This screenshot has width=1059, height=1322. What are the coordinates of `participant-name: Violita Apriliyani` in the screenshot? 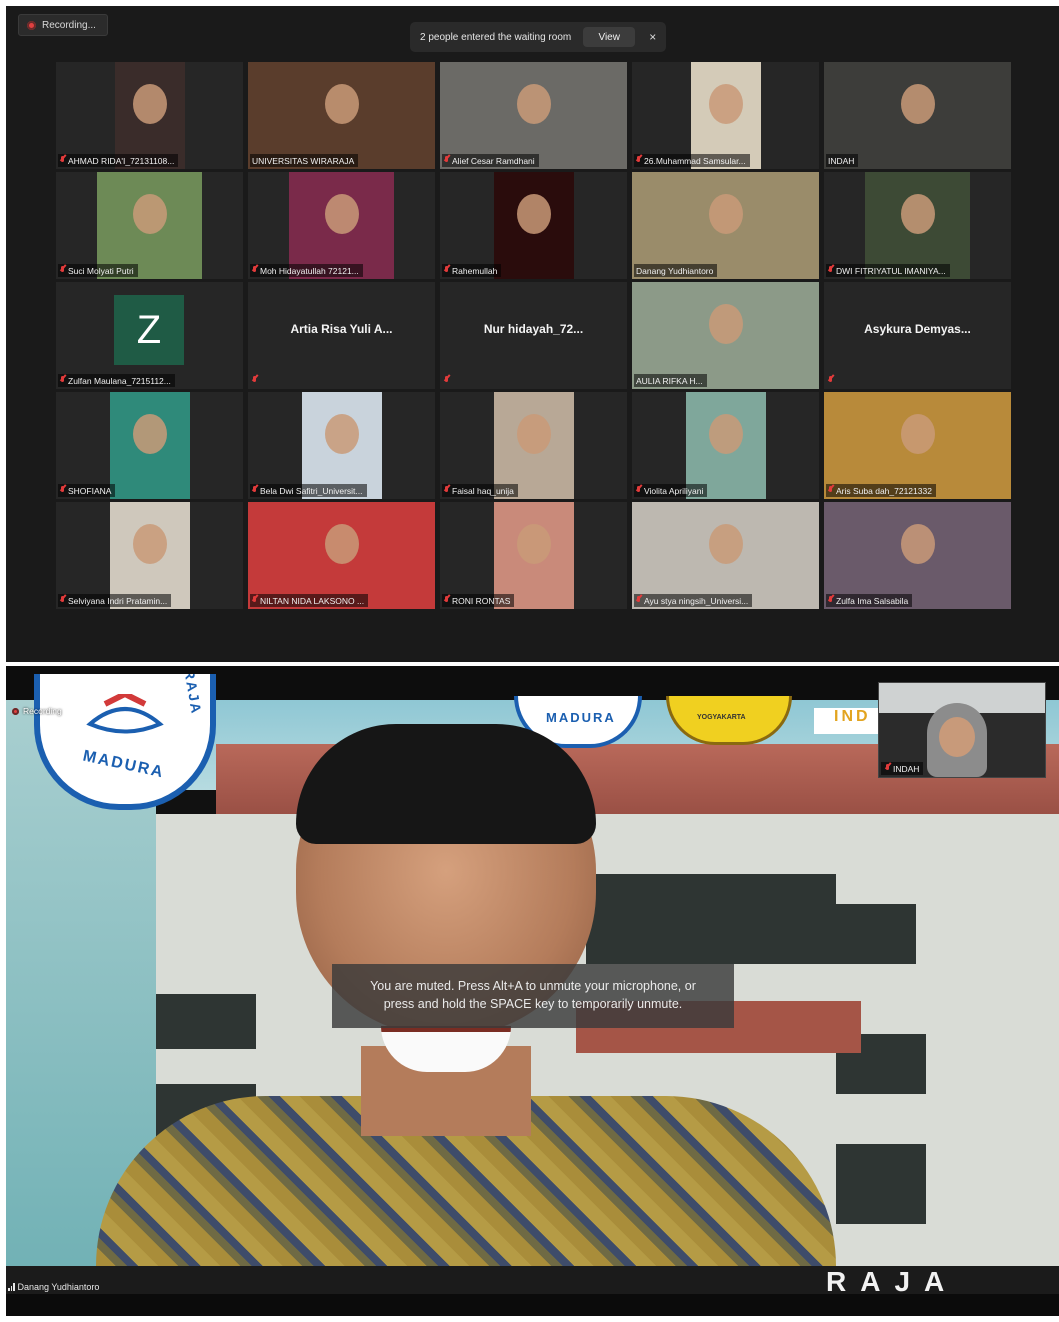 It's located at (674, 490).